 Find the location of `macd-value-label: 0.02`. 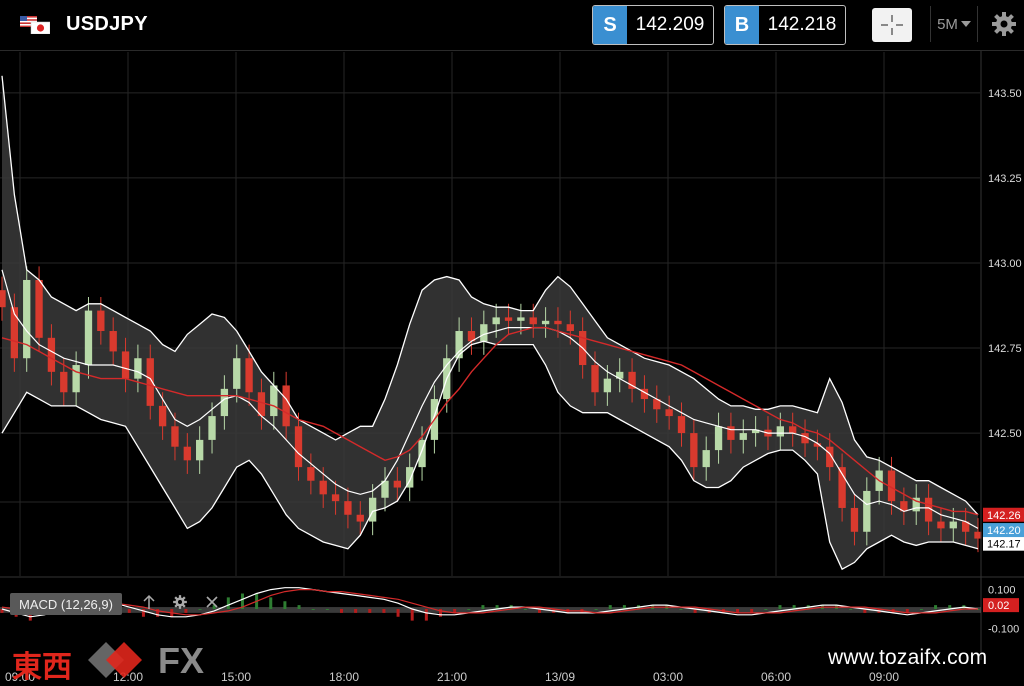

macd-value-label: 0.02 is located at coordinates (998, 606).